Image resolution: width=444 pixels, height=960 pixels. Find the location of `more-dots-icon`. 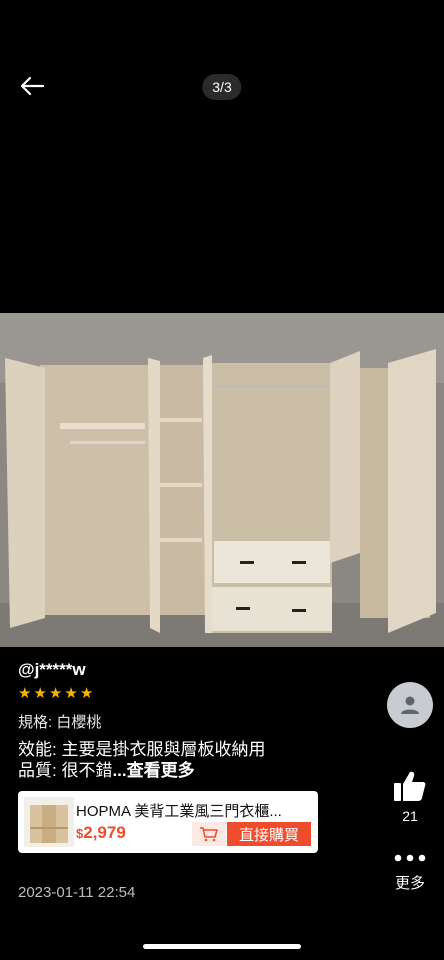

more-dots-icon is located at coordinates (410, 858).